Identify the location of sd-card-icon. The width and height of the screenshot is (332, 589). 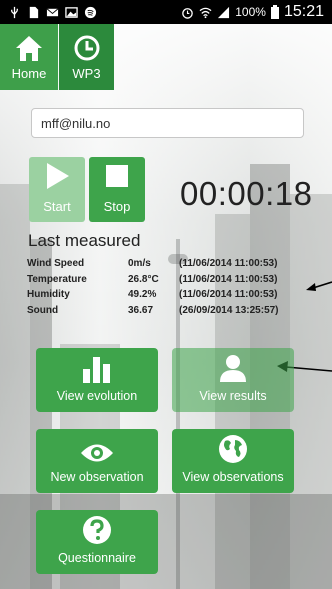
(34, 12).